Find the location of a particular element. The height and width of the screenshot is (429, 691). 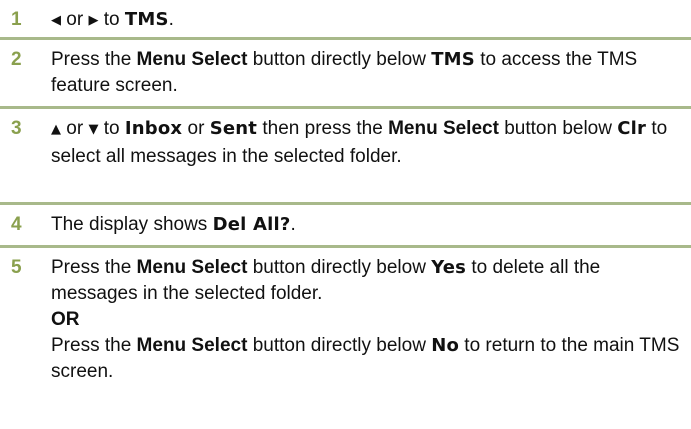

display-text-yes: Yes is located at coordinates (449, 267).